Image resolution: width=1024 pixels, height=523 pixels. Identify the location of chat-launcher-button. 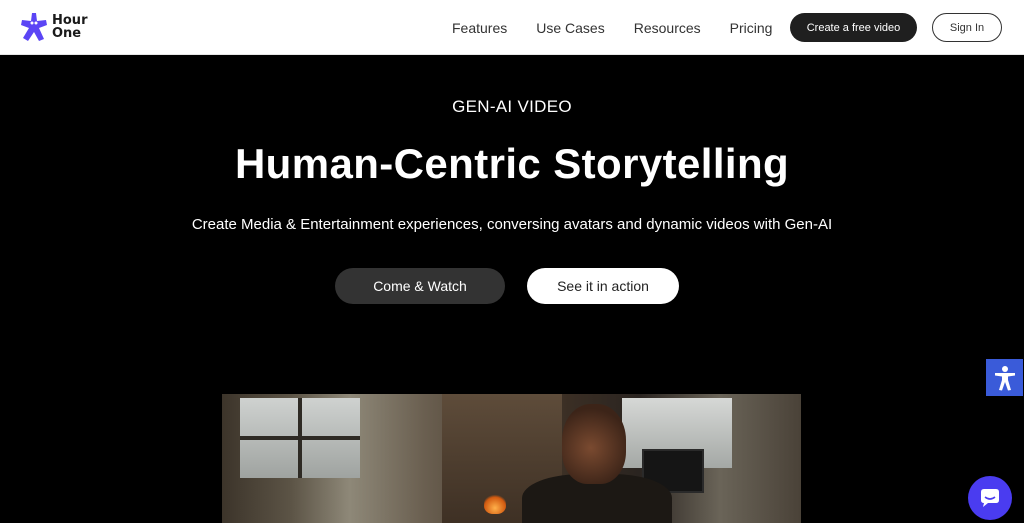
(990, 498).